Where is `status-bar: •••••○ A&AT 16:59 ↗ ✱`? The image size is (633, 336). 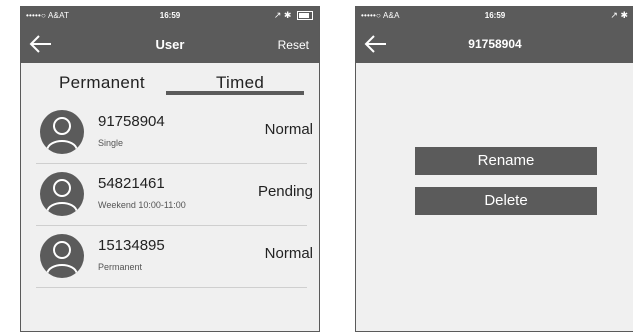 status-bar: •••••○ A&AT 16:59 ↗ ✱ is located at coordinates (170, 16).